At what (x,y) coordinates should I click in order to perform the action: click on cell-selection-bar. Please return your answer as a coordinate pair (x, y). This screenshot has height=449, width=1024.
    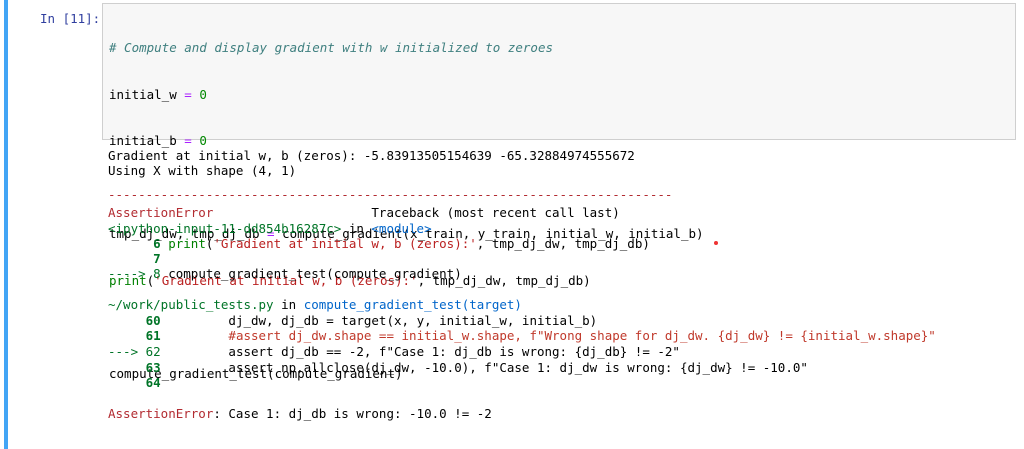
    Looking at the image, I should click on (6, 224).